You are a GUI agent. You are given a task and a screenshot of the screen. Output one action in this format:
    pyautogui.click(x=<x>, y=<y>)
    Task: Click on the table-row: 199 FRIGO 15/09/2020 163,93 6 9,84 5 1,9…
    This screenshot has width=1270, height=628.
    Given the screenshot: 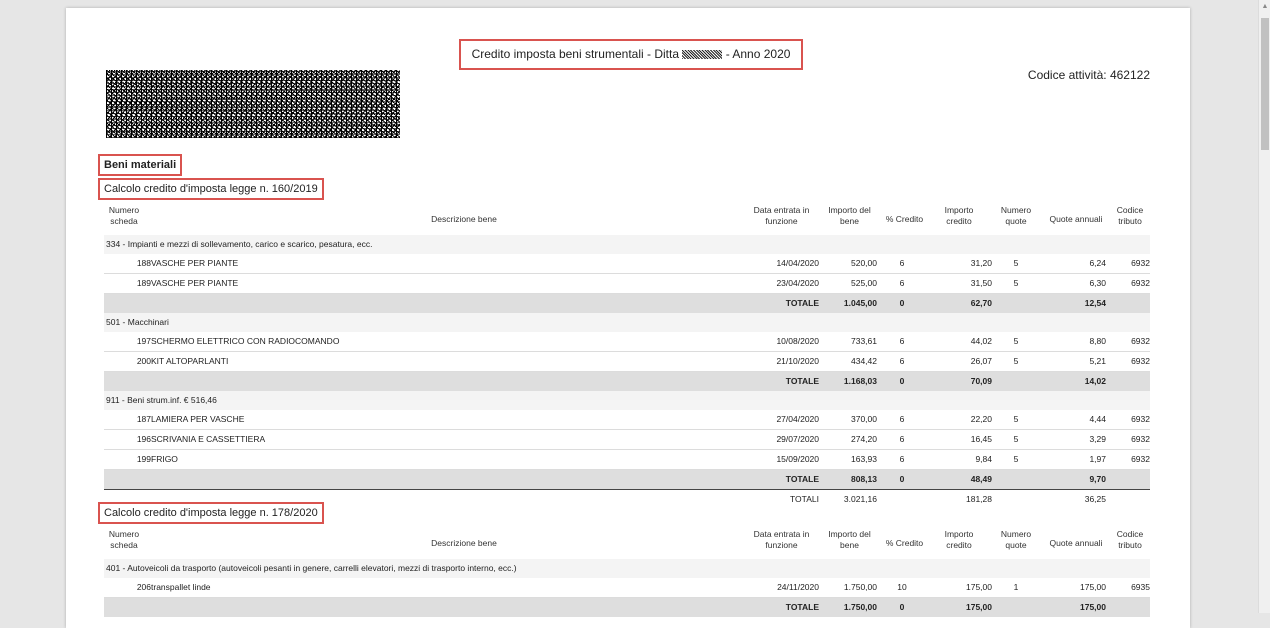 What is the action you would take?
    pyautogui.click(x=627, y=460)
    